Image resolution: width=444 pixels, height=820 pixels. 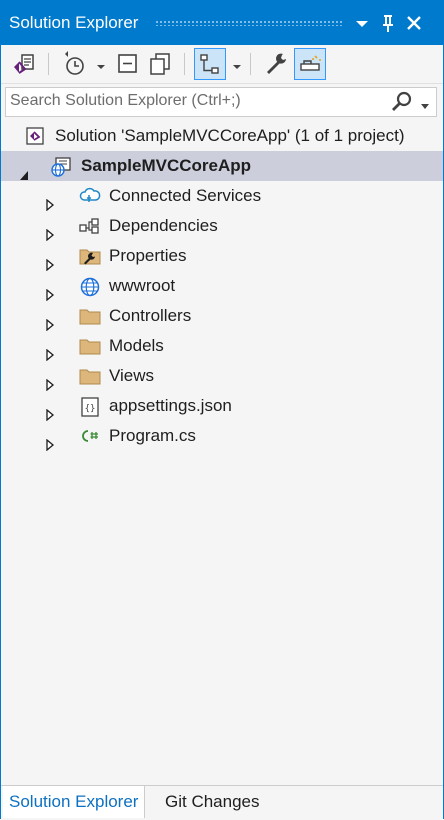 I want to click on web-project-icon, so click(x=61, y=167).